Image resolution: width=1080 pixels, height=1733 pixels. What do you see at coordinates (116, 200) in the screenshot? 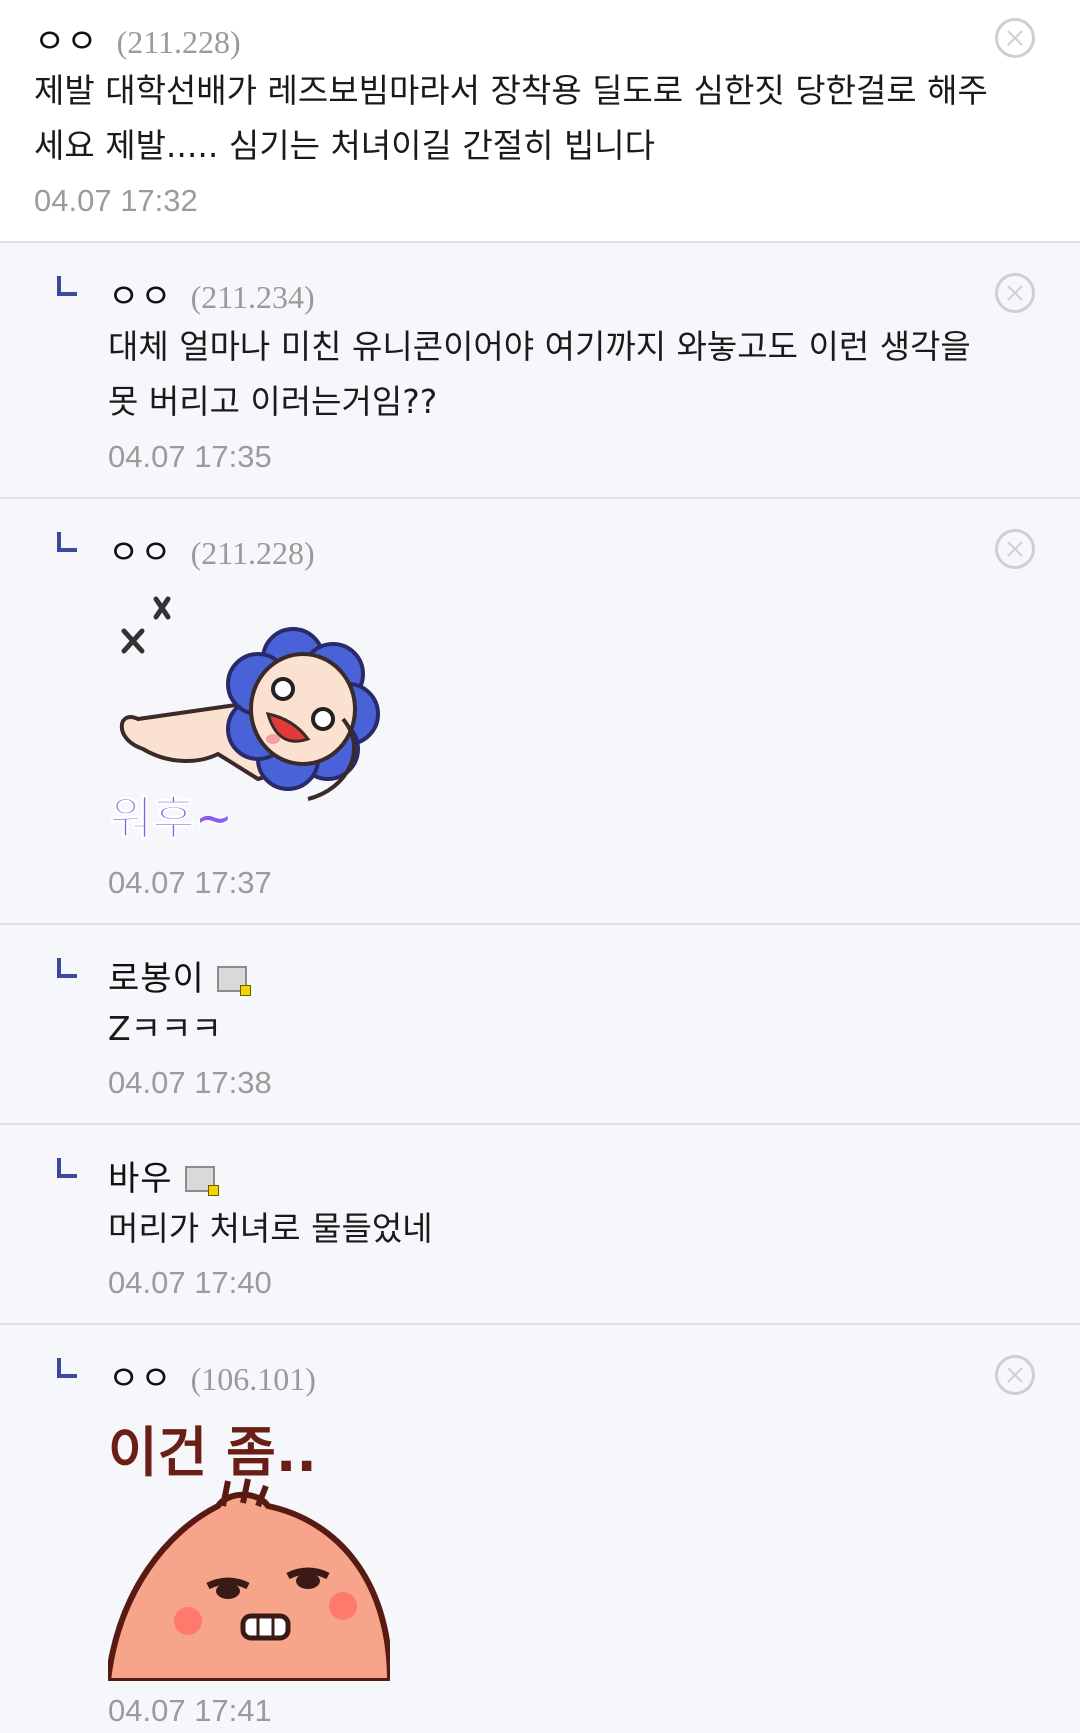
I see `comment-timestamp: 04.07 17:32` at bounding box center [116, 200].